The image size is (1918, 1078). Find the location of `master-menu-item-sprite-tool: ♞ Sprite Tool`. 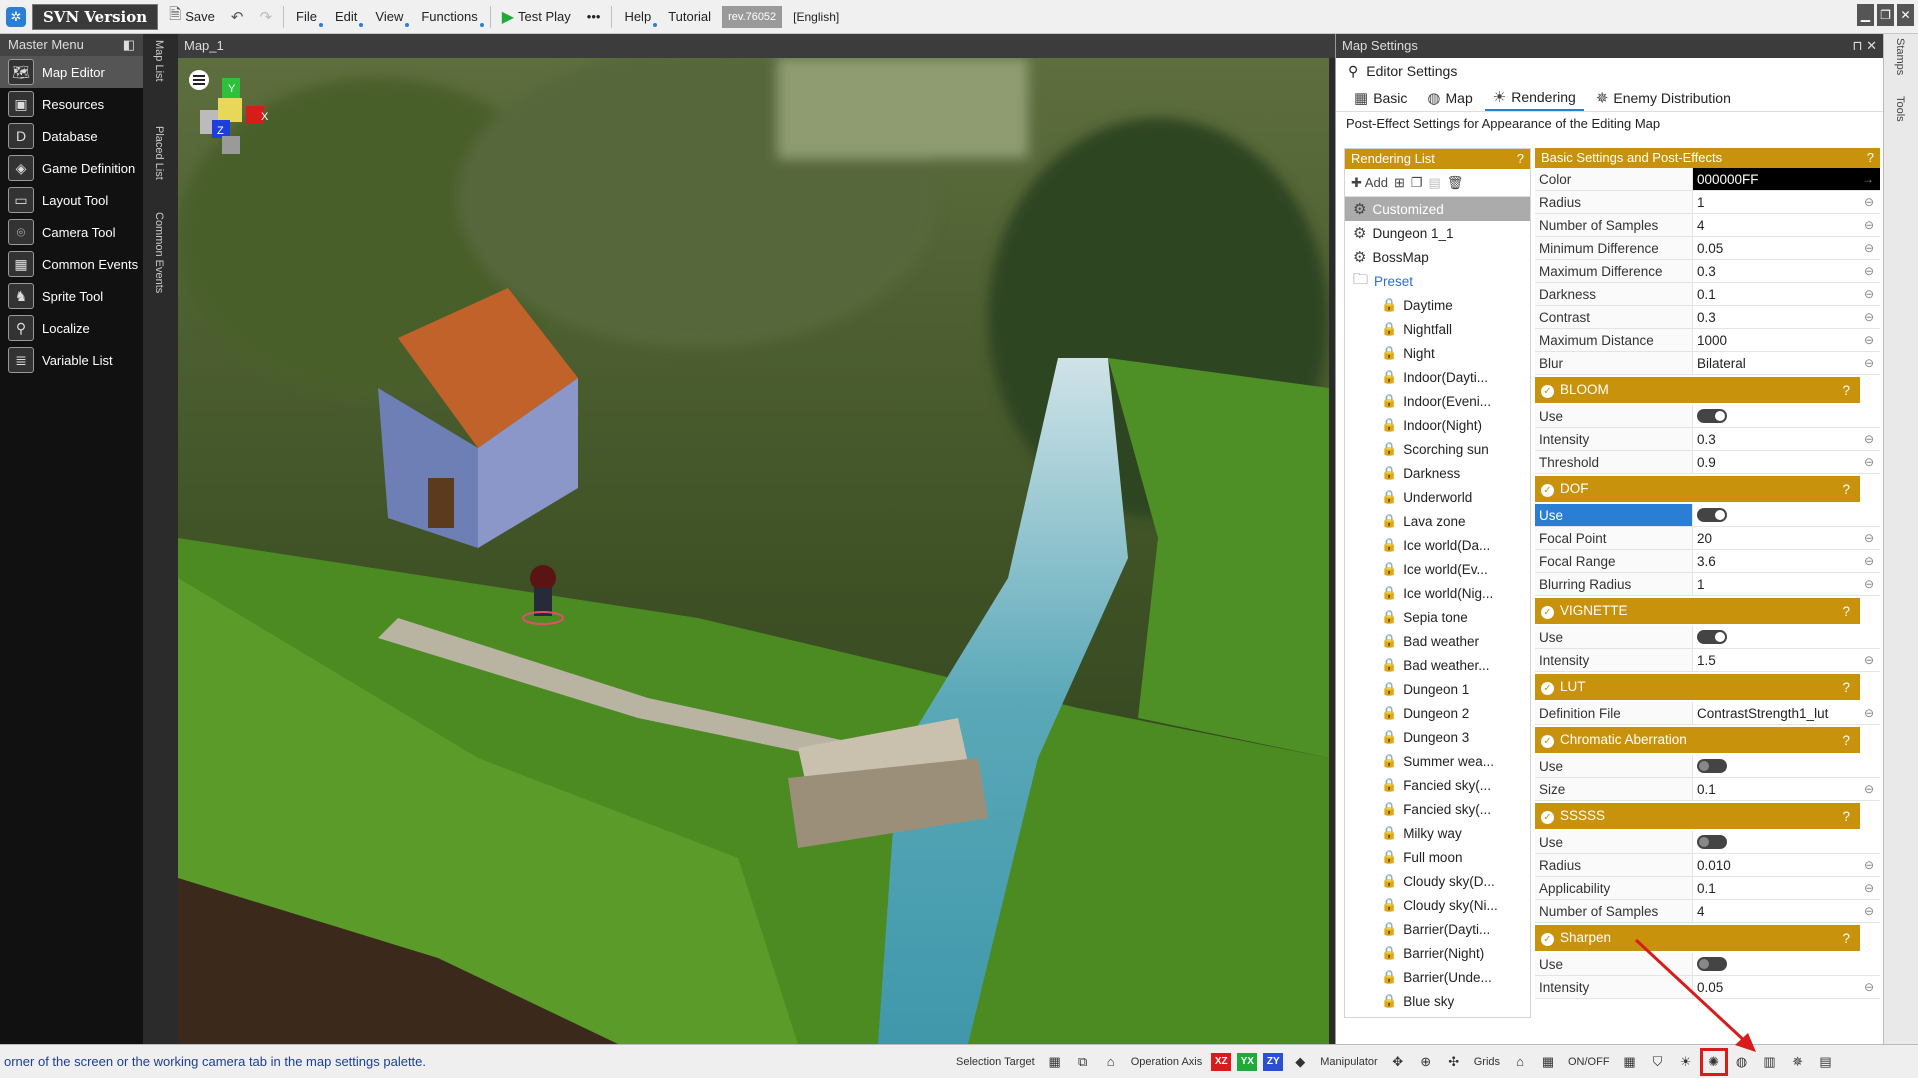

master-menu-item-sprite-tool: ♞ Sprite Tool is located at coordinates (71, 296).